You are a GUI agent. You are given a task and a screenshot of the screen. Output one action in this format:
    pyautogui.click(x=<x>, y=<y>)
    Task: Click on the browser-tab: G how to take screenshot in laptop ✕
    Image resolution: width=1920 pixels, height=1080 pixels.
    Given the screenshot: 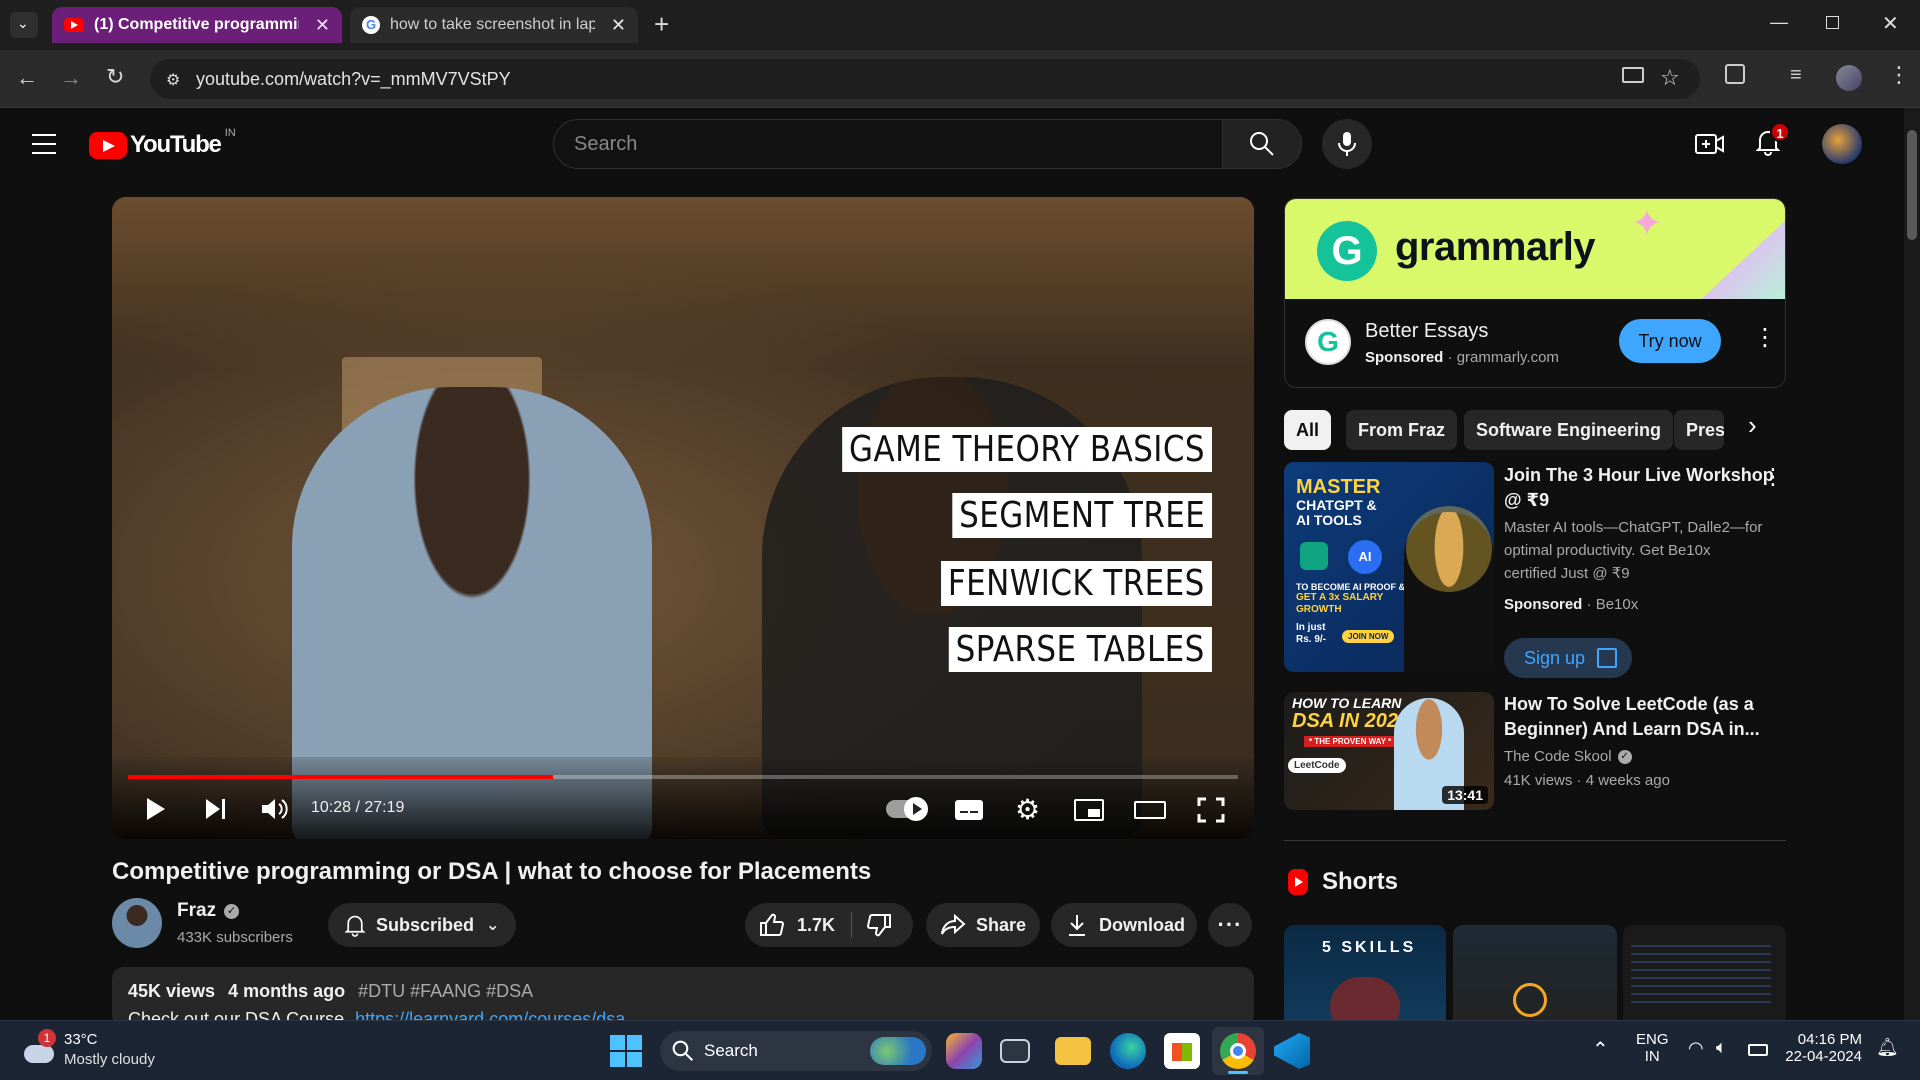 What is the action you would take?
    pyautogui.click(x=494, y=25)
    